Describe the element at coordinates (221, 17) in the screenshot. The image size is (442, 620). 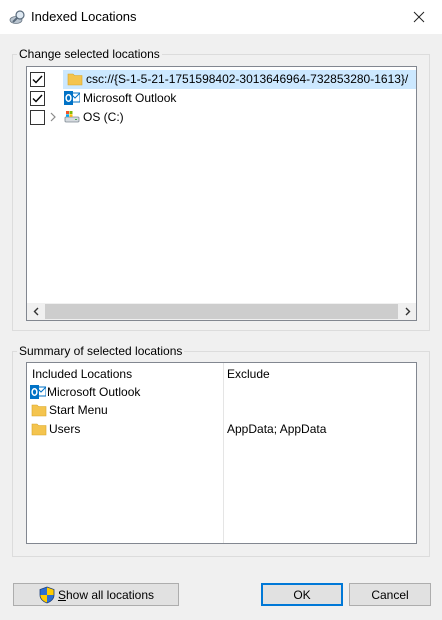
I see `title-bar: Indexed Locations` at that location.